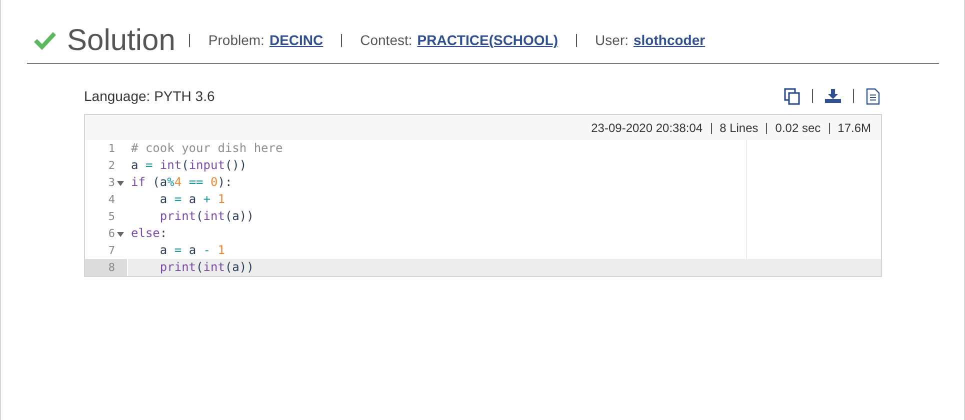  What do you see at coordinates (147, 233) in the screenshot?
I see `code-text: else:` at bounding box center [147, 233].